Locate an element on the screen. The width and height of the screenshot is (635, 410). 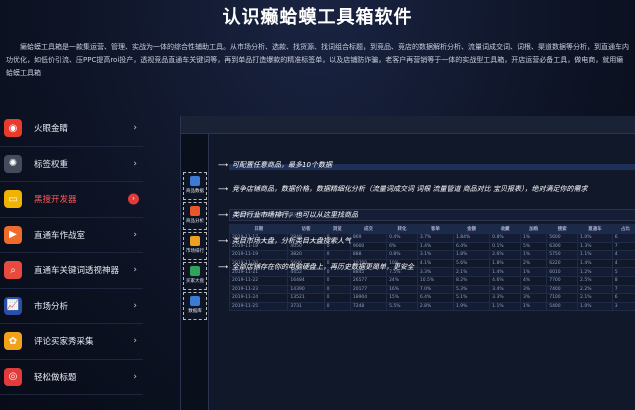
table-cell: 4% is located at coordinates (533, 280).